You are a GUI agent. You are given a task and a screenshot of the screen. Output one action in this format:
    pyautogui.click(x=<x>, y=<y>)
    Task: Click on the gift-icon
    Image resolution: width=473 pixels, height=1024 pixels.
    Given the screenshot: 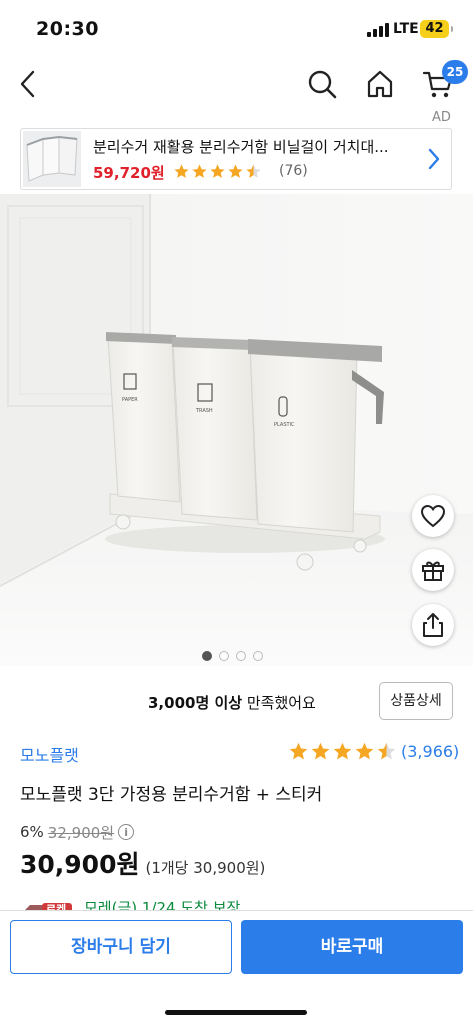 What is the action you would take?
    pyautogui.click(x=433, y=571)
    